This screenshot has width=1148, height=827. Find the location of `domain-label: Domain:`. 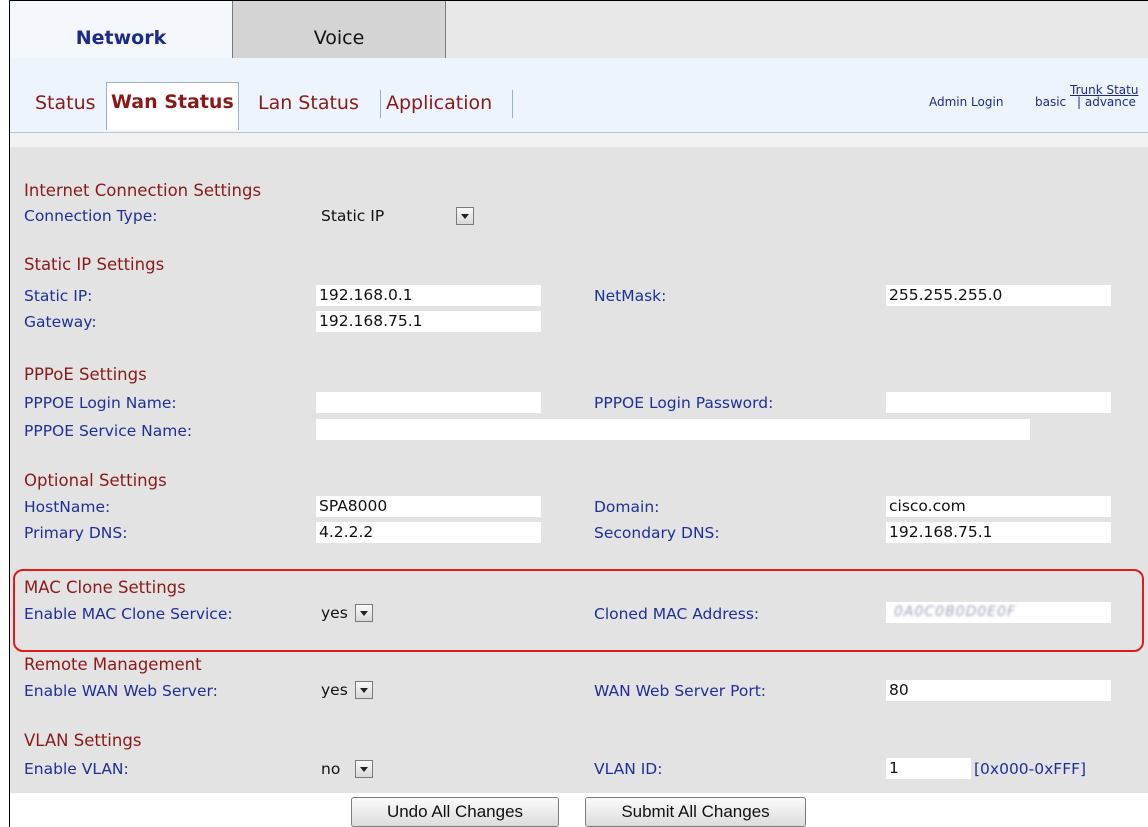

domain-label: Domain: is located at coordinates (627, 507).